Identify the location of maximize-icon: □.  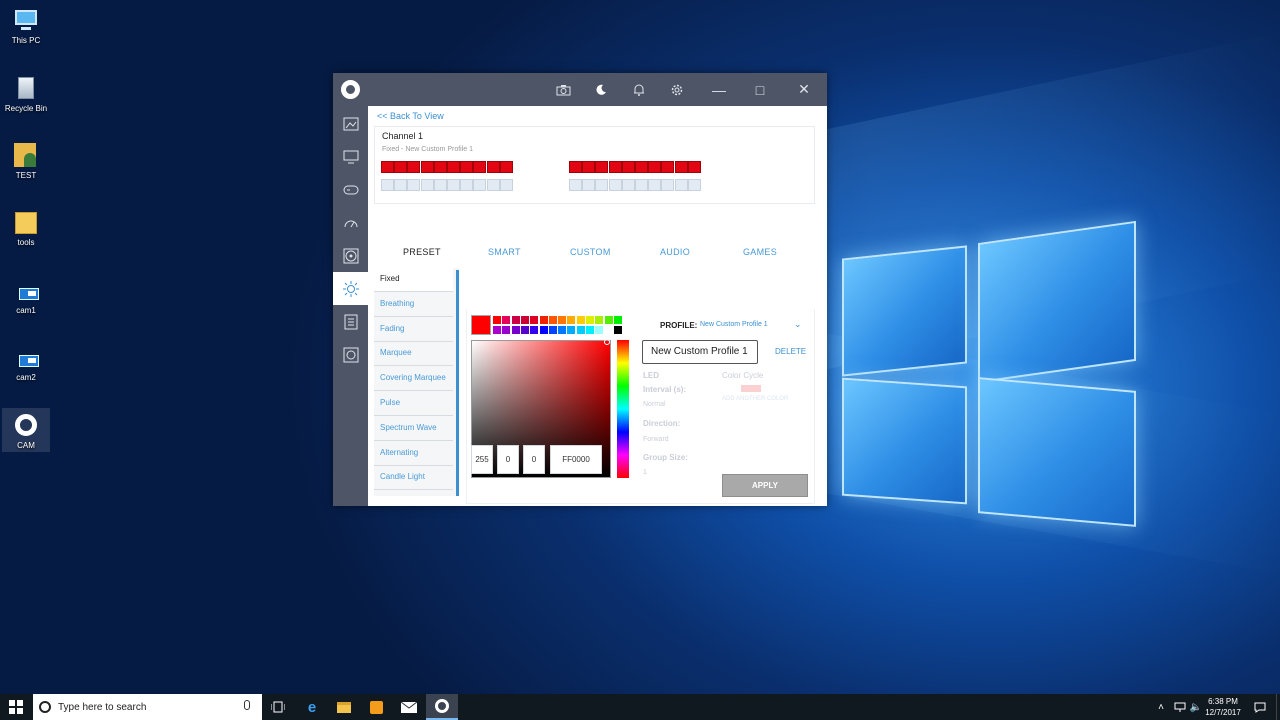
(760, 89).